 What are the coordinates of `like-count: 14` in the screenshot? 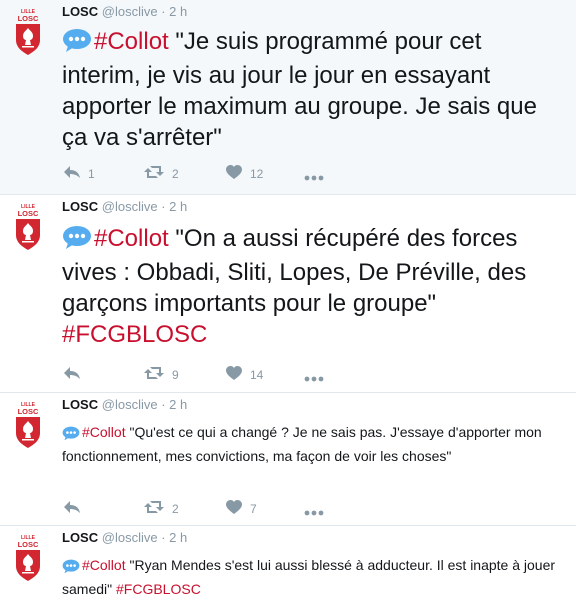 It's located at (257, 374).